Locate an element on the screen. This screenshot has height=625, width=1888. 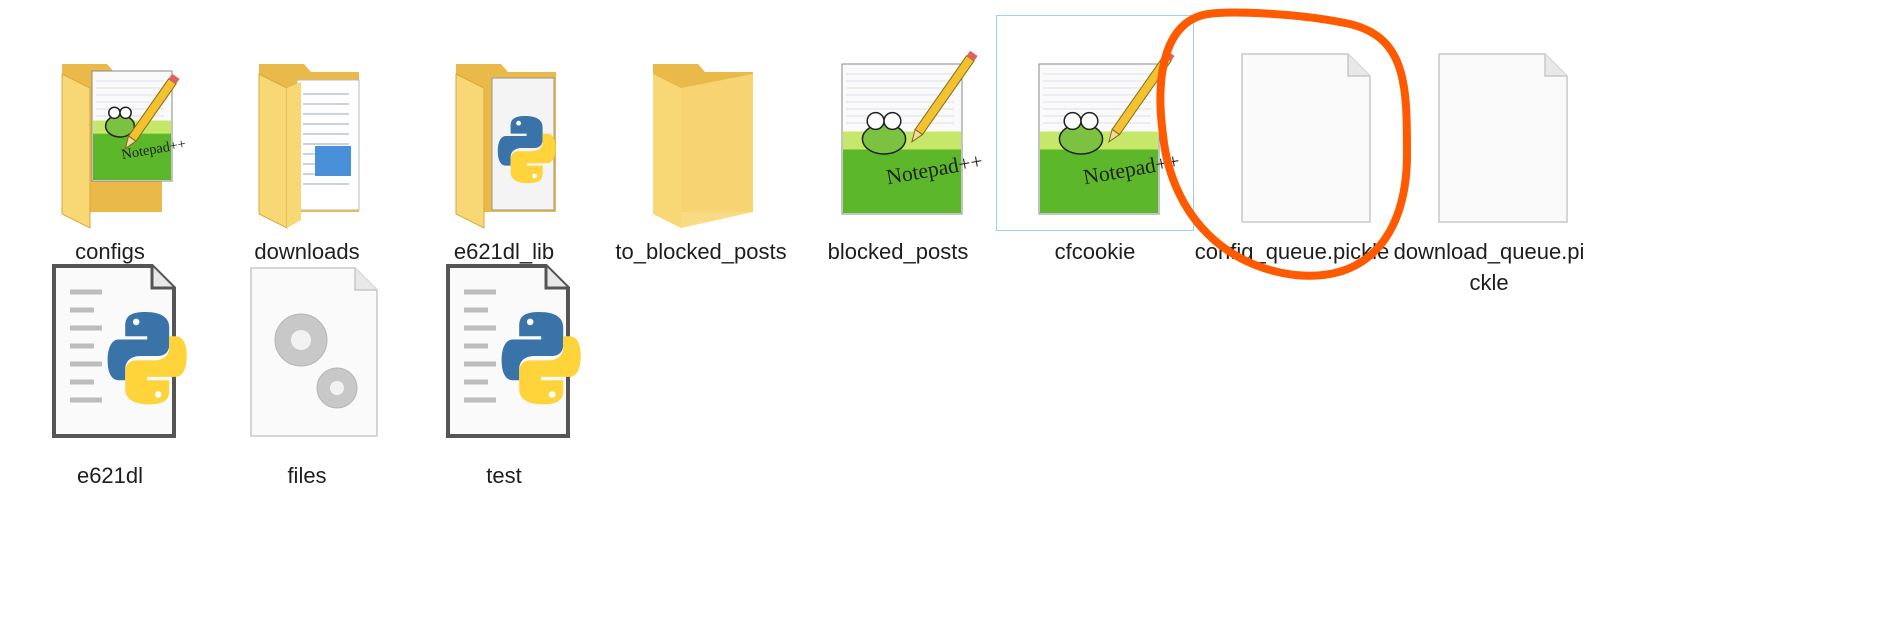
file-item-configs: Notepad++ configs is located at coordinates (110, 140).